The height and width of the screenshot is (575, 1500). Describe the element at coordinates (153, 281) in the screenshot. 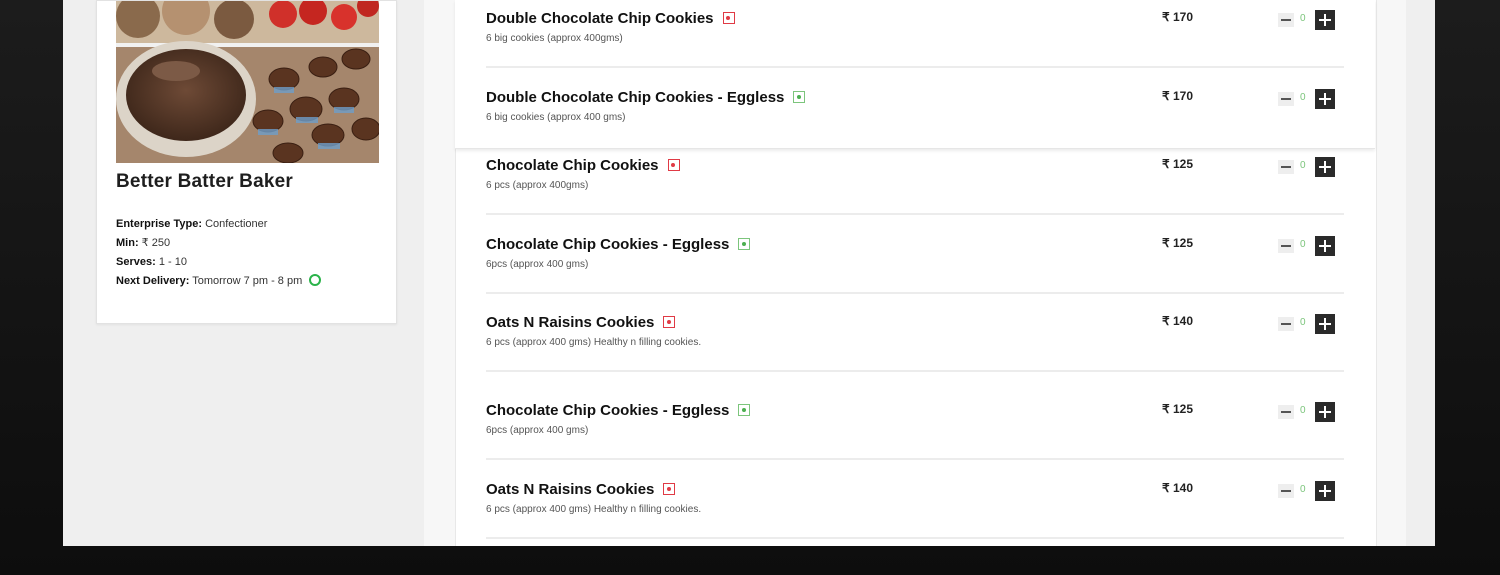

I see `next-delivery-label: Next Delivery:` at that location.